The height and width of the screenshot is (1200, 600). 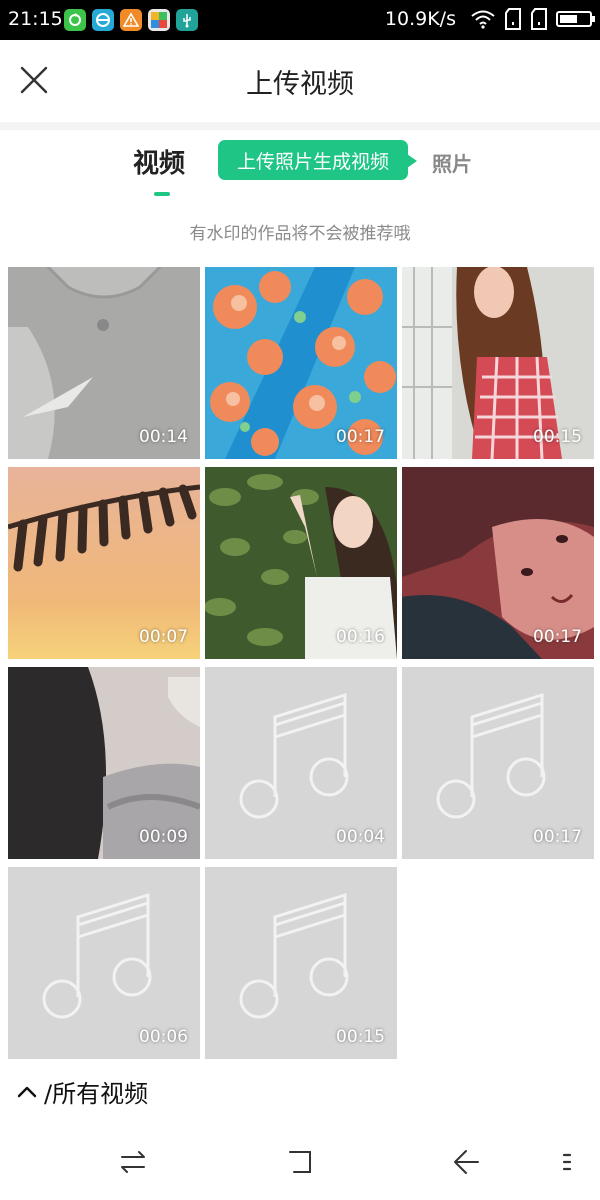 I want to click on notification-icons, so click(x=131, y=20).